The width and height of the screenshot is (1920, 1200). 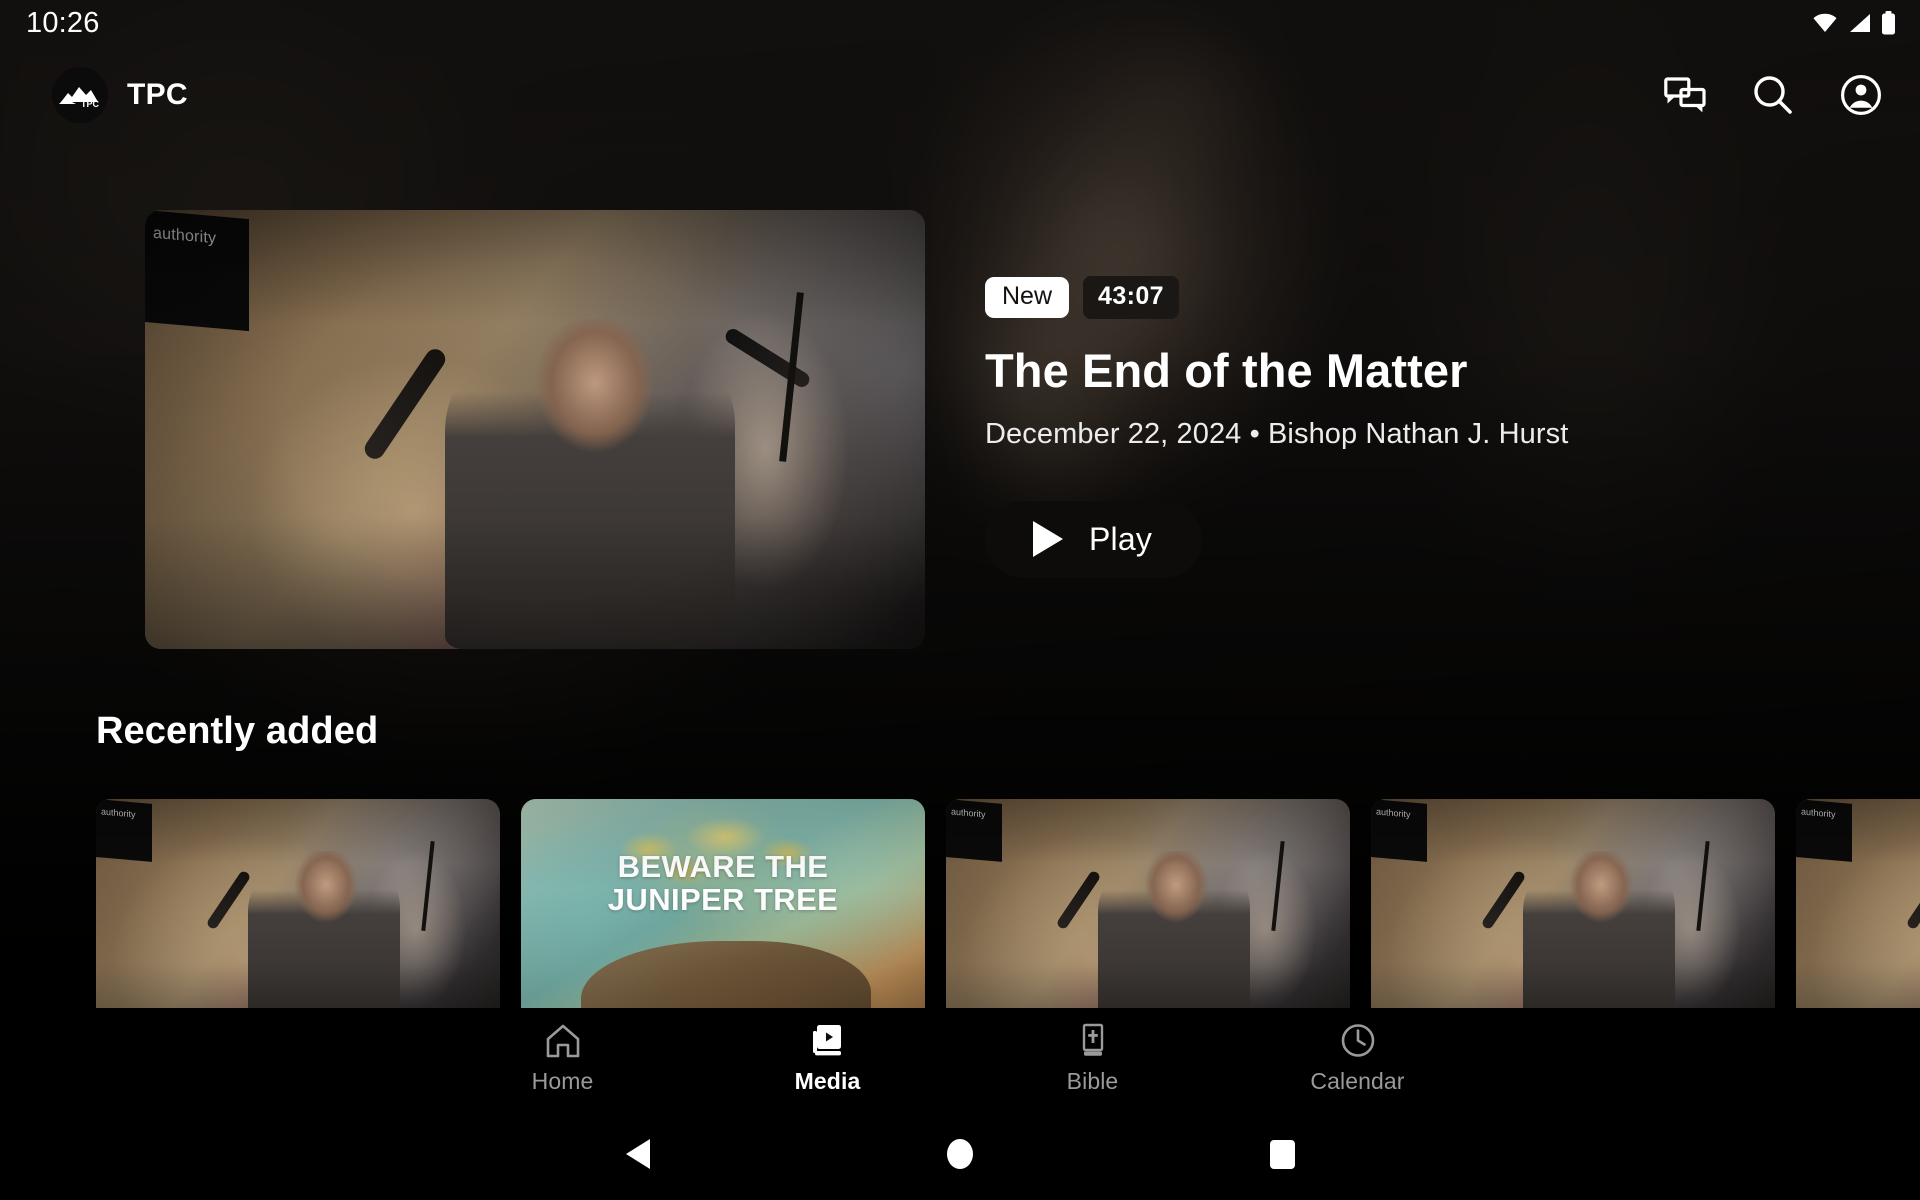 I want to click on nav-item-home-label: Home, so click(x=562, y=1080).